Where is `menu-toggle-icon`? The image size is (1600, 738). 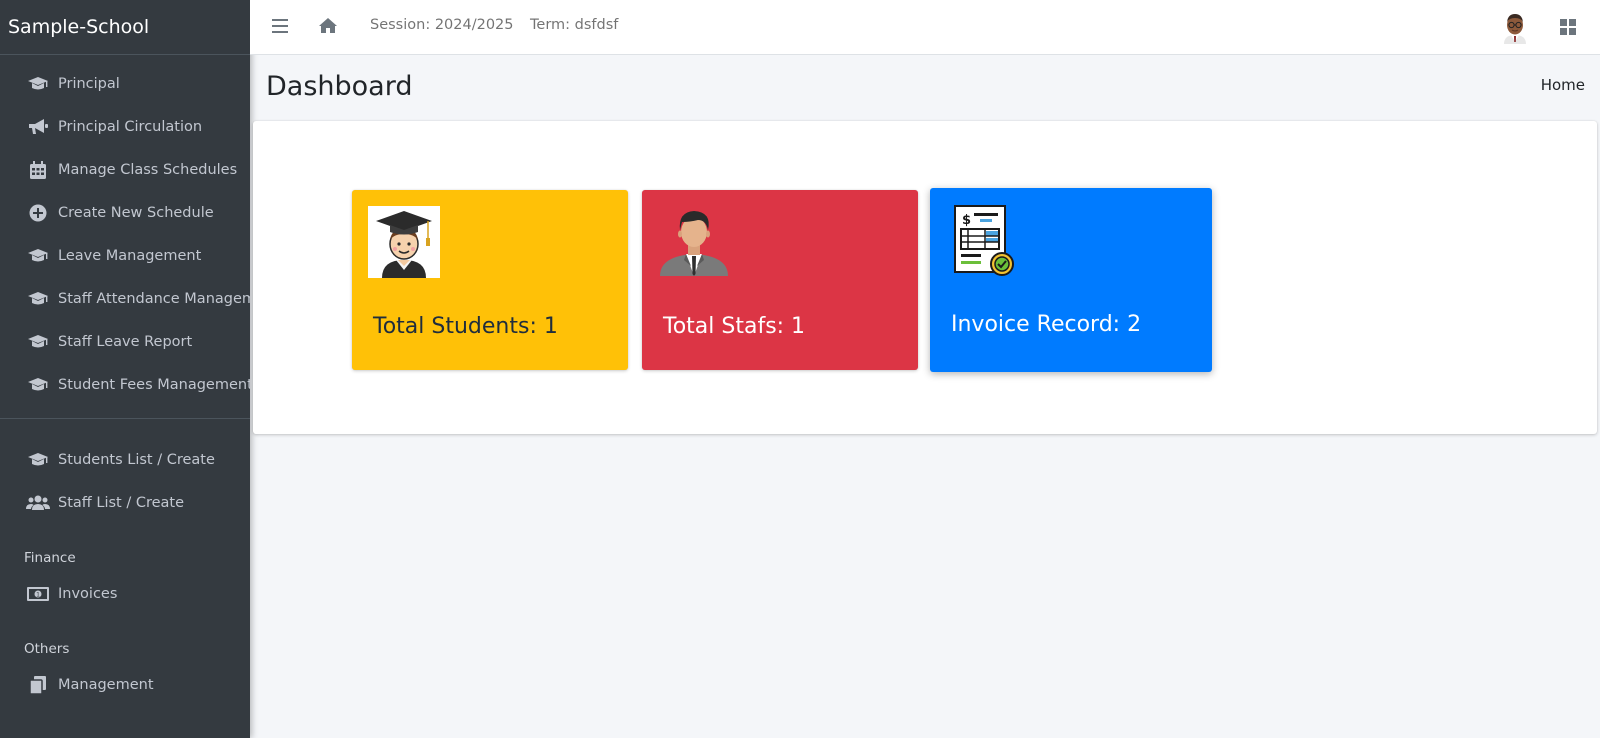 menu-toggle-icon is located at coordinates (280, 26).